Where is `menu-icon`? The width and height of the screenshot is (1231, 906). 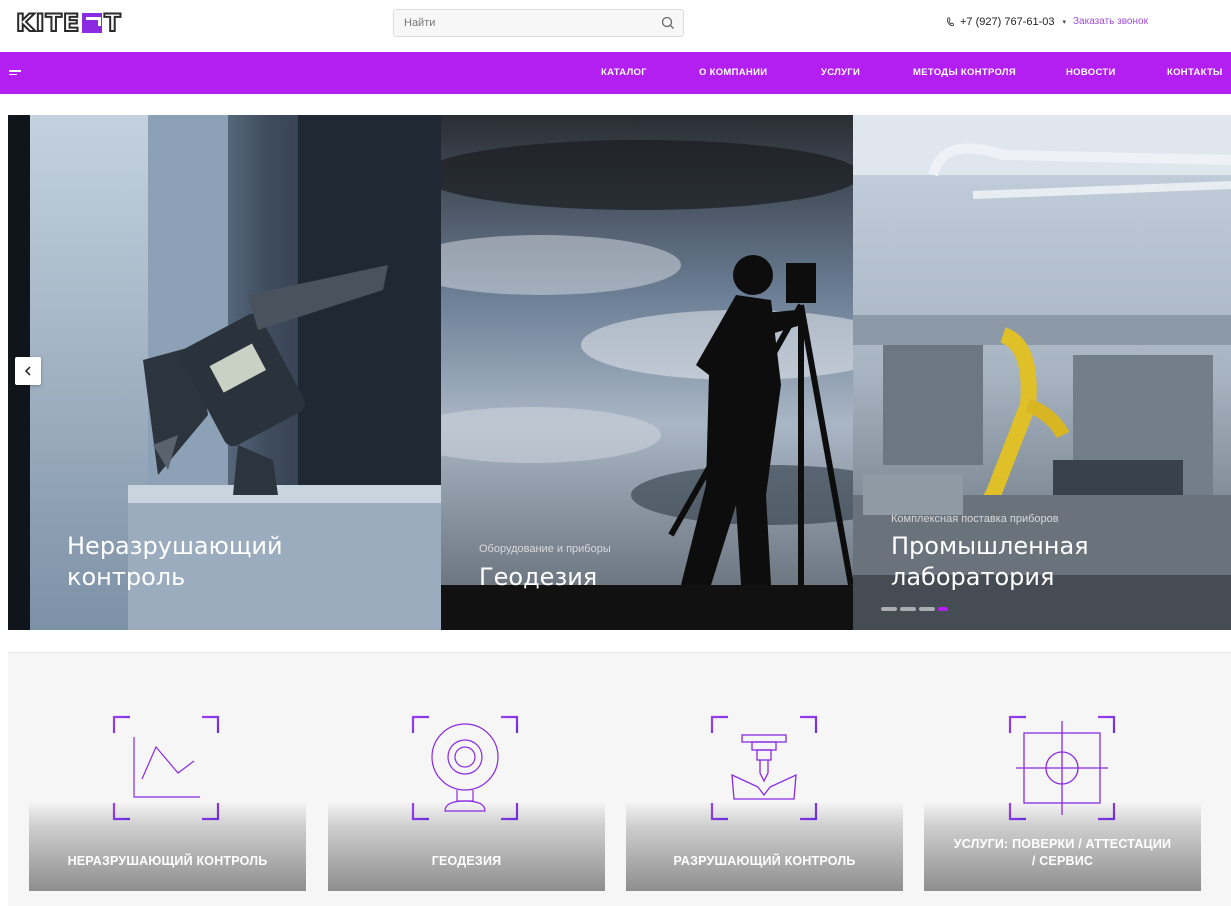
menu-icon is located at coordinates (15, 73).